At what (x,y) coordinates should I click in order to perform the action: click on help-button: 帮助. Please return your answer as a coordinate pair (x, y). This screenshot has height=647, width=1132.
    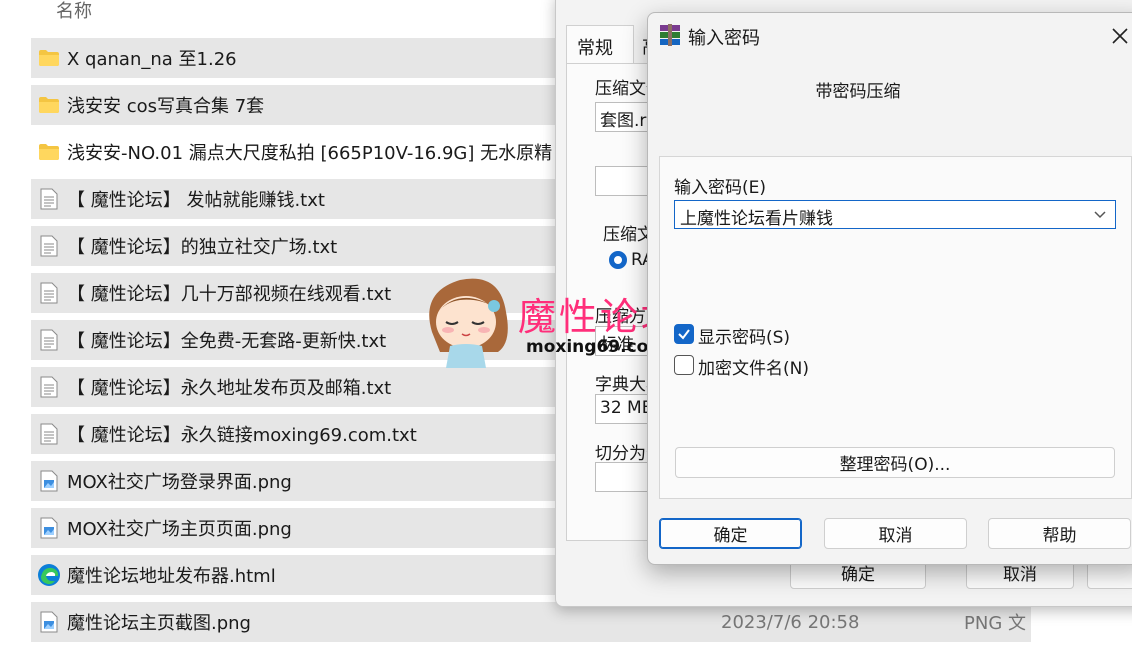
    Looking at the image, I should click on (1059, 533).